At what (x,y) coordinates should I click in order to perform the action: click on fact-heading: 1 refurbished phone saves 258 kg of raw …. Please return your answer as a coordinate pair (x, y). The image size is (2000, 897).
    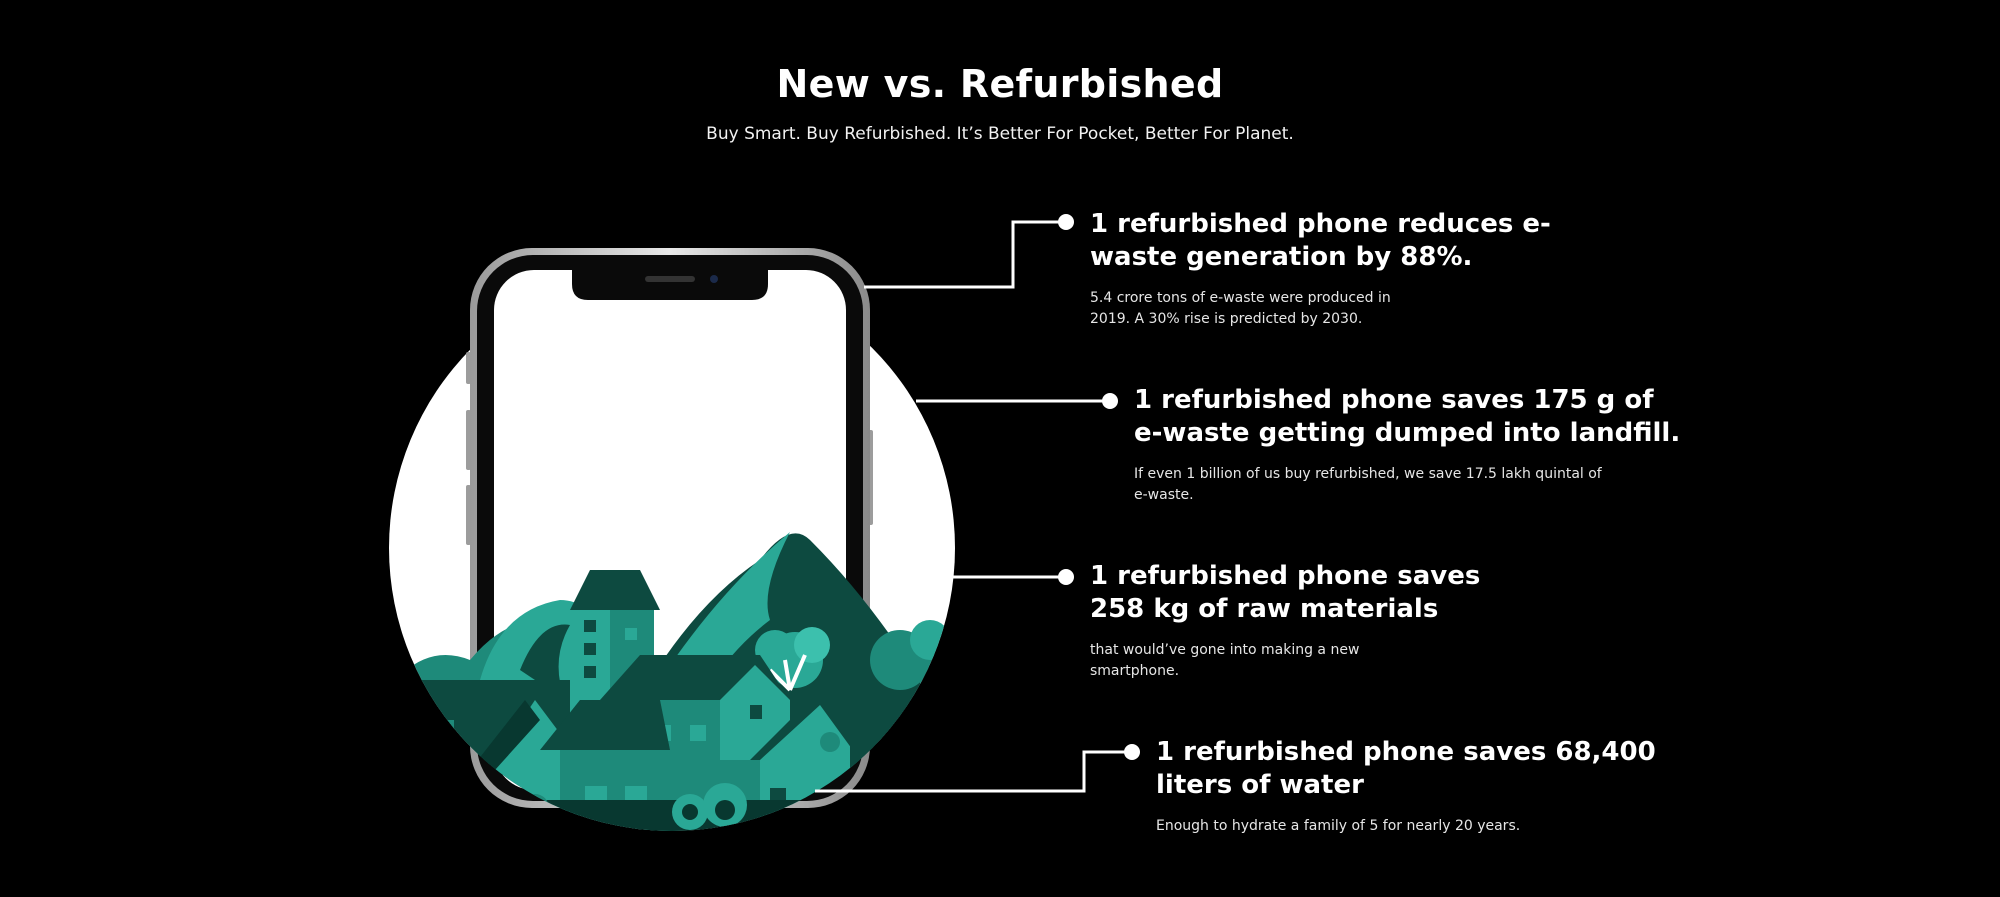
    Looking at the image, I should click on (1285, 592).